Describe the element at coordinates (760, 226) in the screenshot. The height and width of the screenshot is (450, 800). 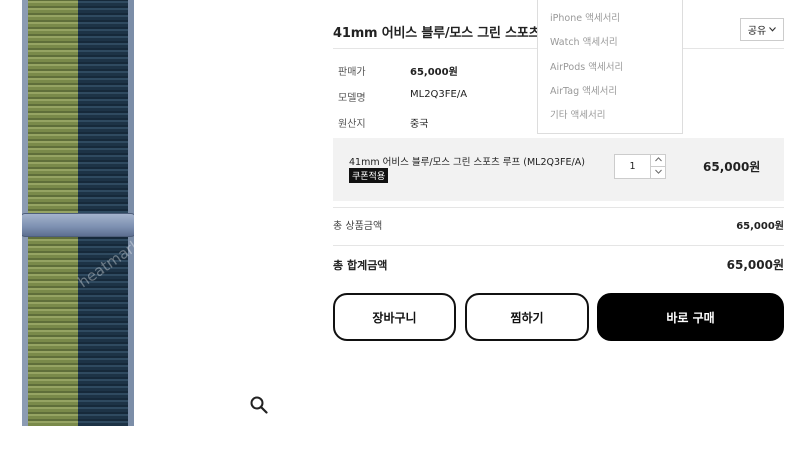
I see `product-total-value: 65,000원` at that location.